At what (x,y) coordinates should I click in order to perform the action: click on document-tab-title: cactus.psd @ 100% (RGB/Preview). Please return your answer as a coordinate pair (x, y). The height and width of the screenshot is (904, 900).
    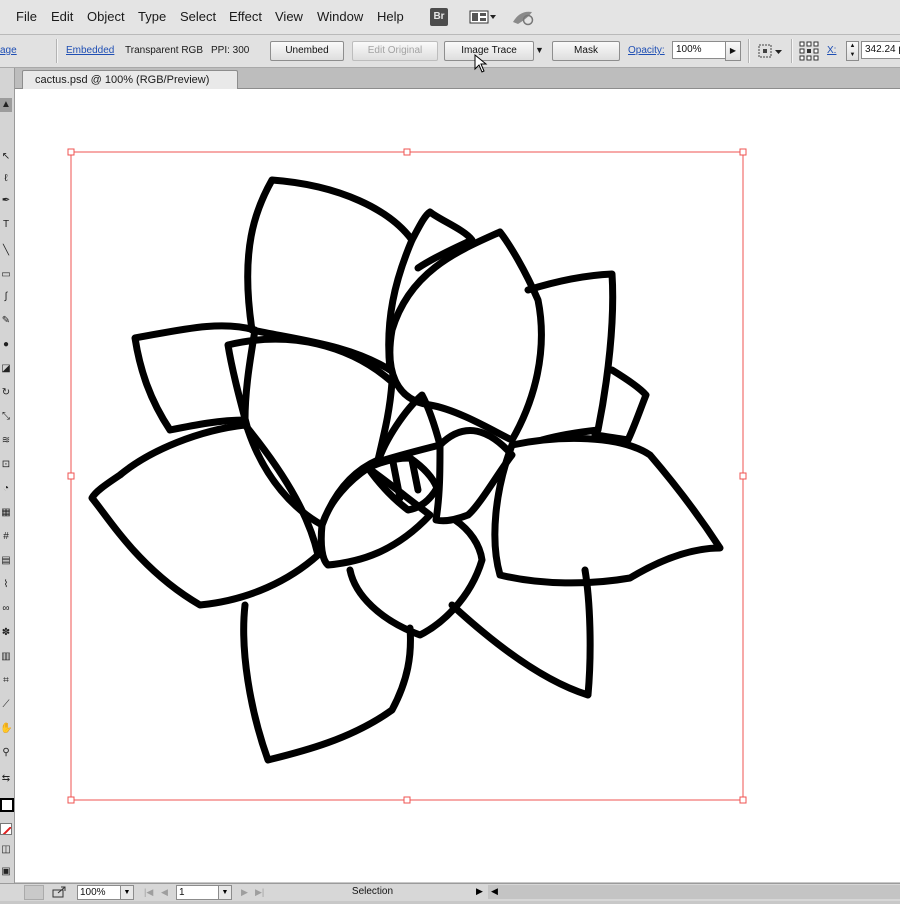
    Looking at the image, I should click on (122, 80).